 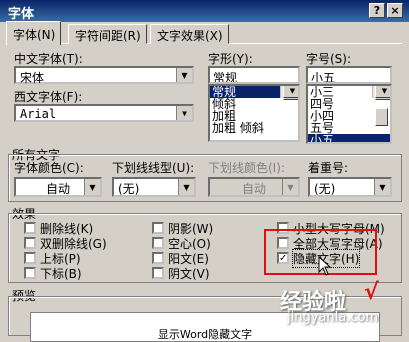 I want to click on title-bar, so click(x=204, y=11).